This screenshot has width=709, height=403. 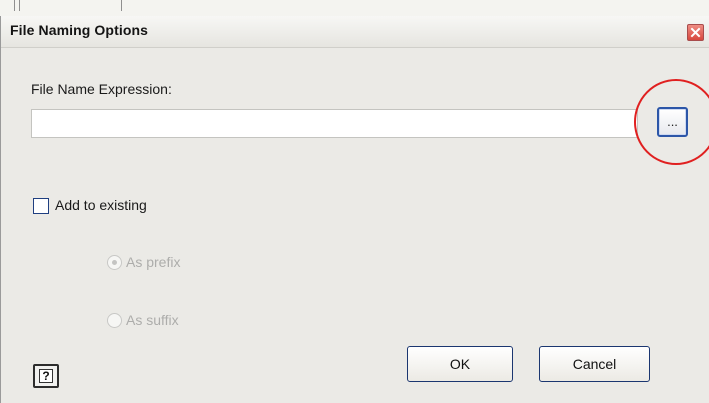 I want to click on dialog-title: File Naming Options, so click(x=79, y=30).